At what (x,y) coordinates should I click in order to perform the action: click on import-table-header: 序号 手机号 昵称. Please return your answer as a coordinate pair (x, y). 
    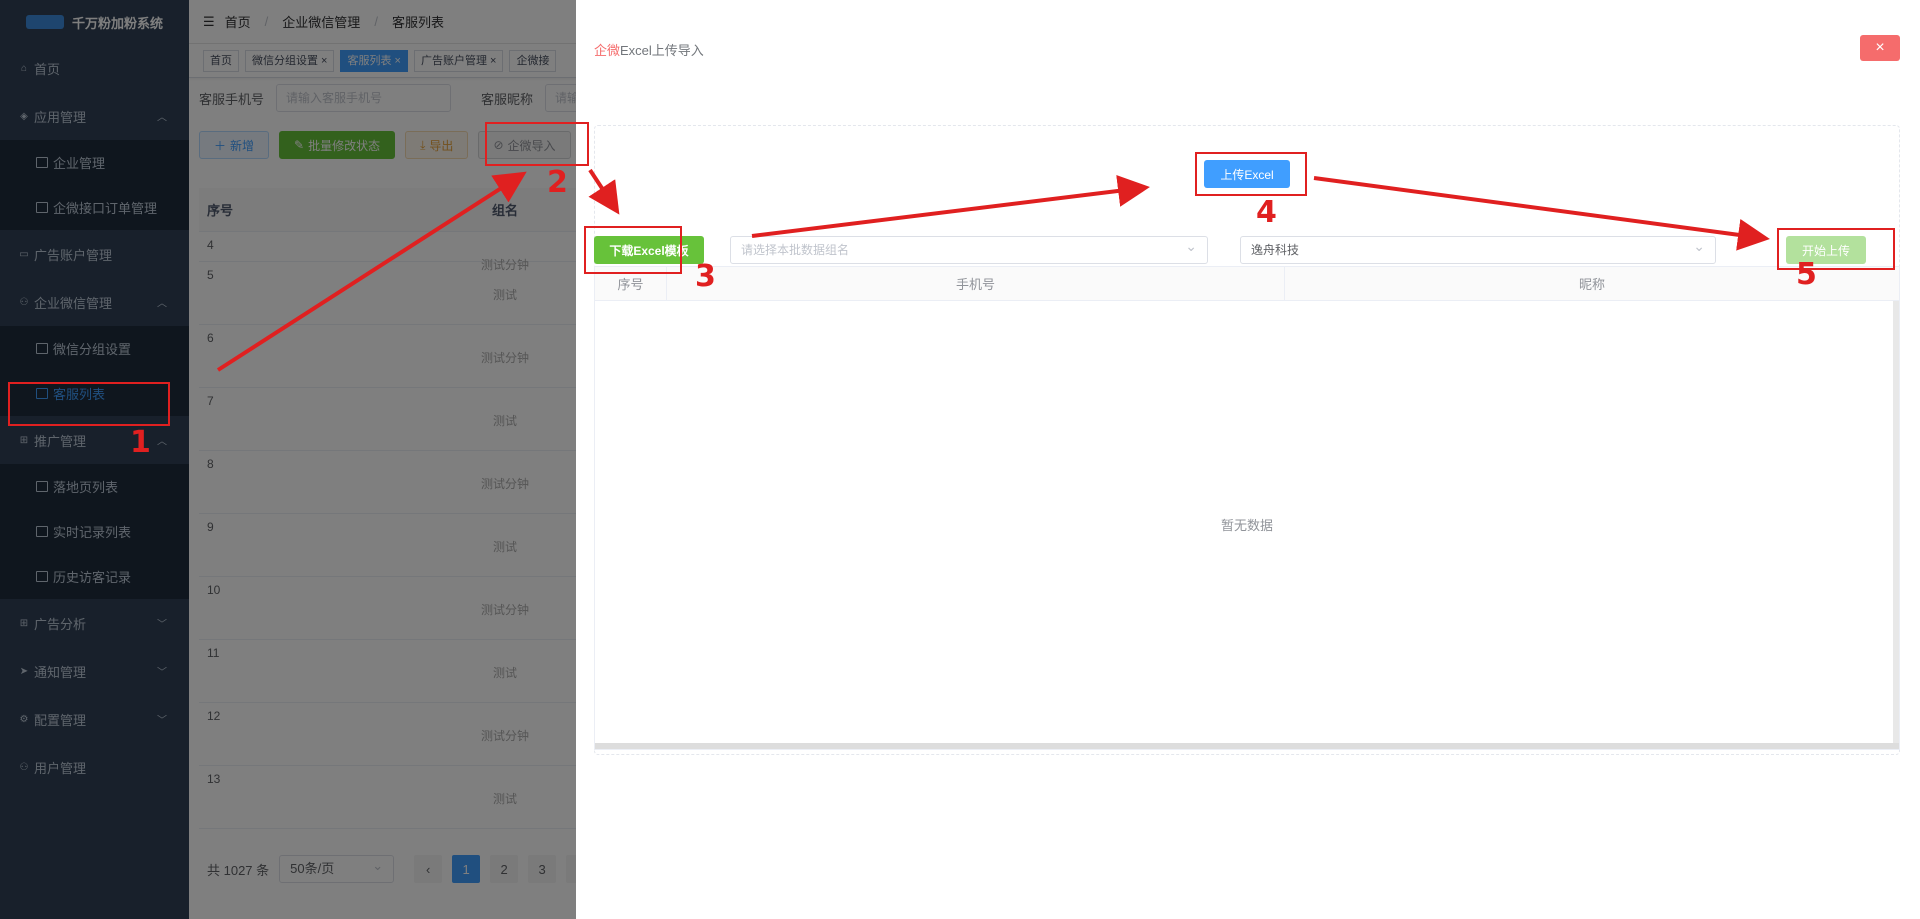
    Looking at the image, I should click on (1247, 284).